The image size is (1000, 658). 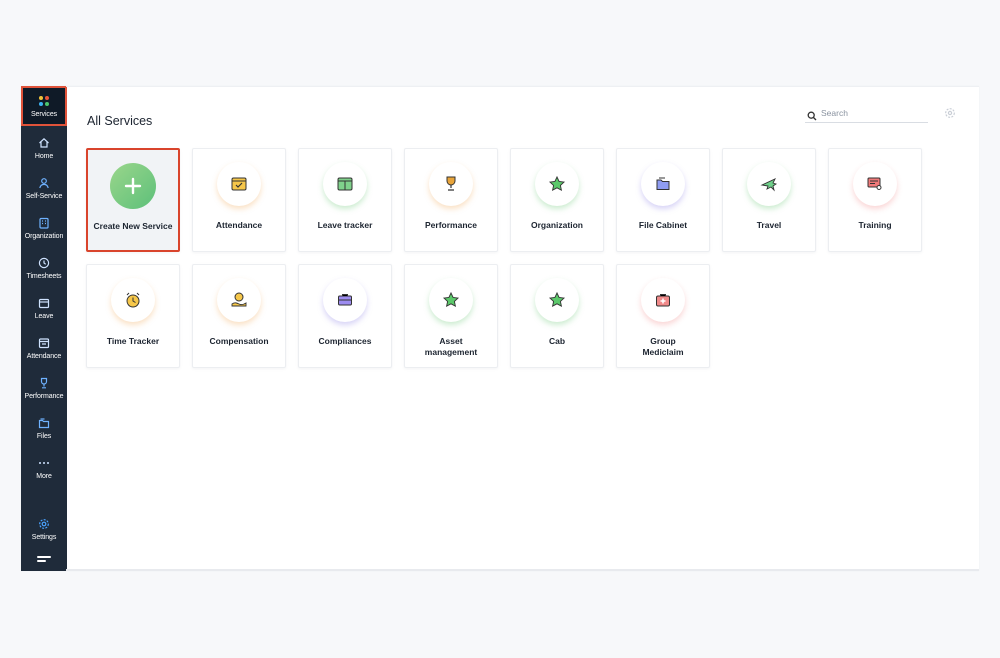 I want to click on sidebar-item-label: More, so click(x=44, y=476).